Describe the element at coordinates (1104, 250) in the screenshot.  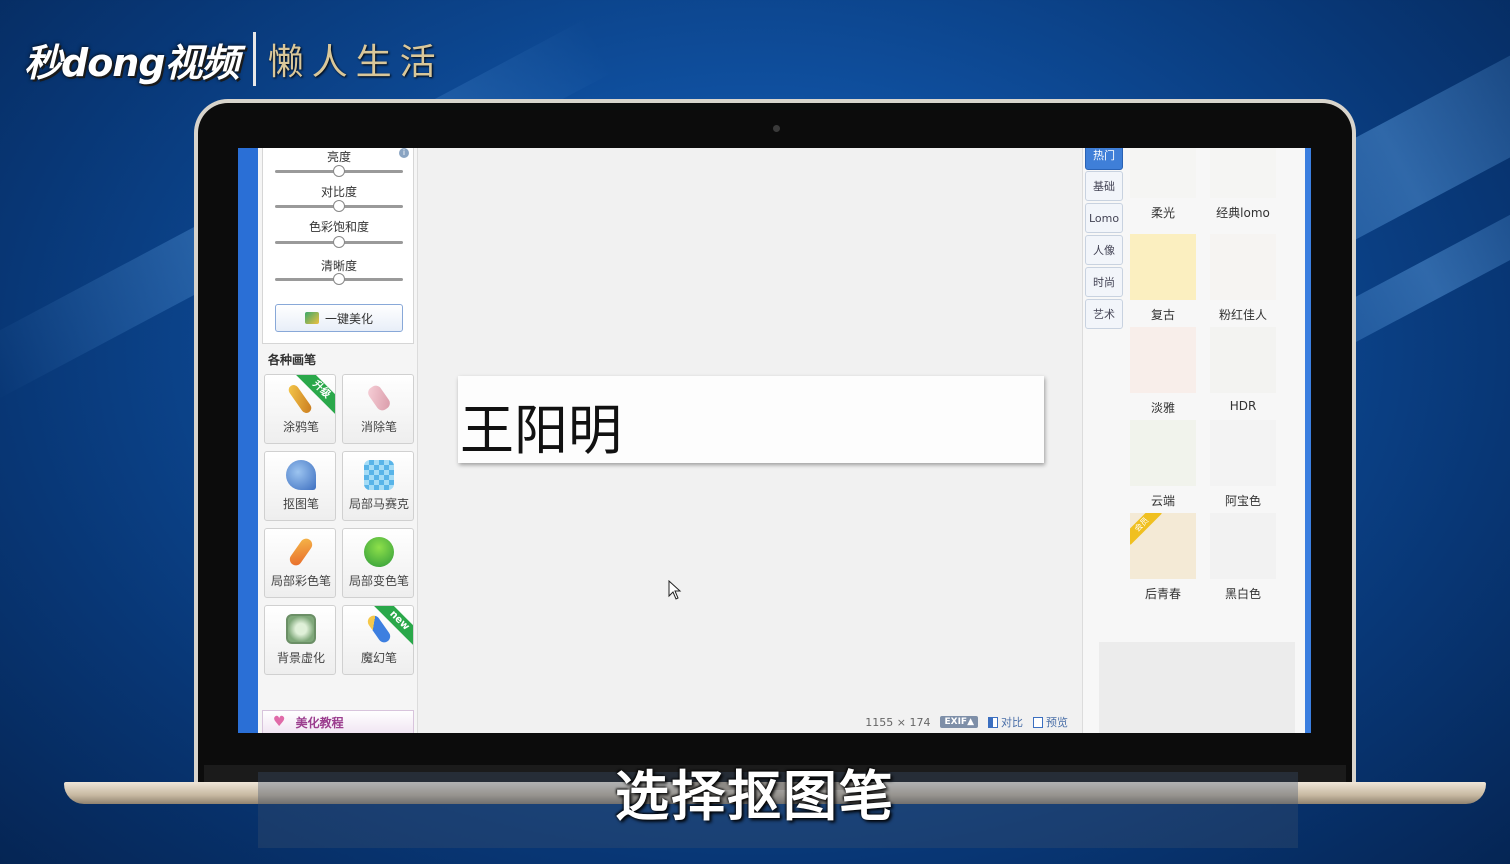
I see `tab-portrait: 人像` at that location.